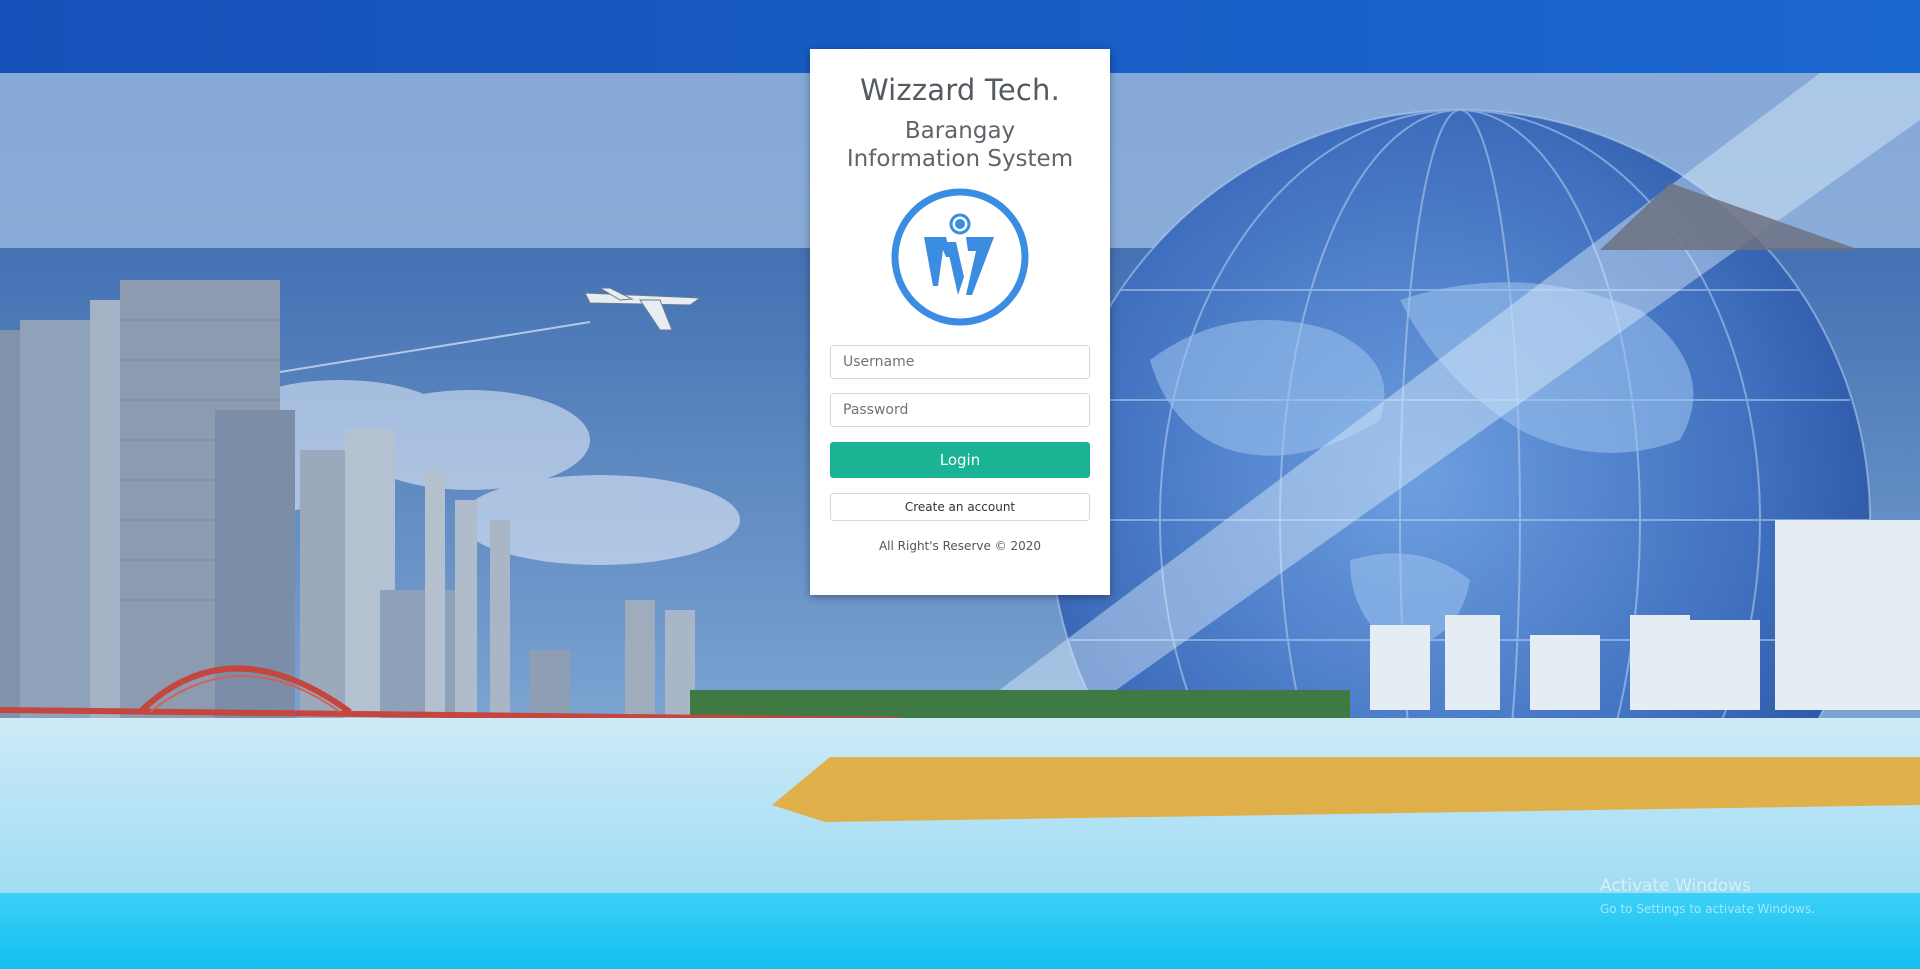 The width and height of the screenshot is (1920, 969). I want to click on watermark-title: Activate Windows, so click(1675, 886).